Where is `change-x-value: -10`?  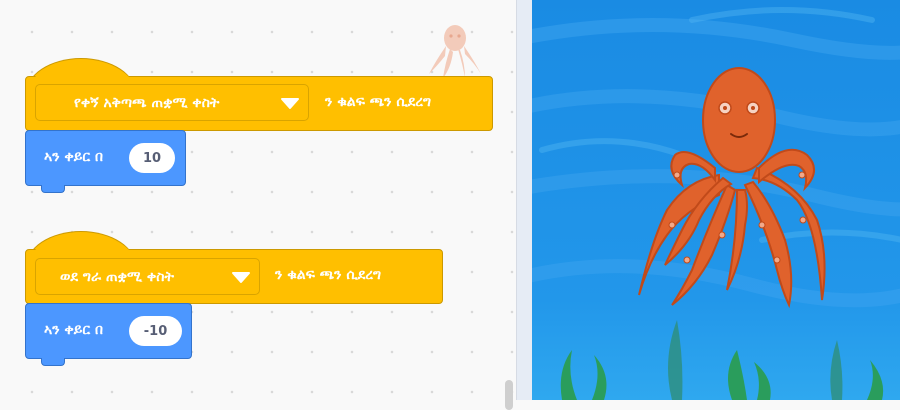
change-x-value: -10 is located at coordinates (155, 331).